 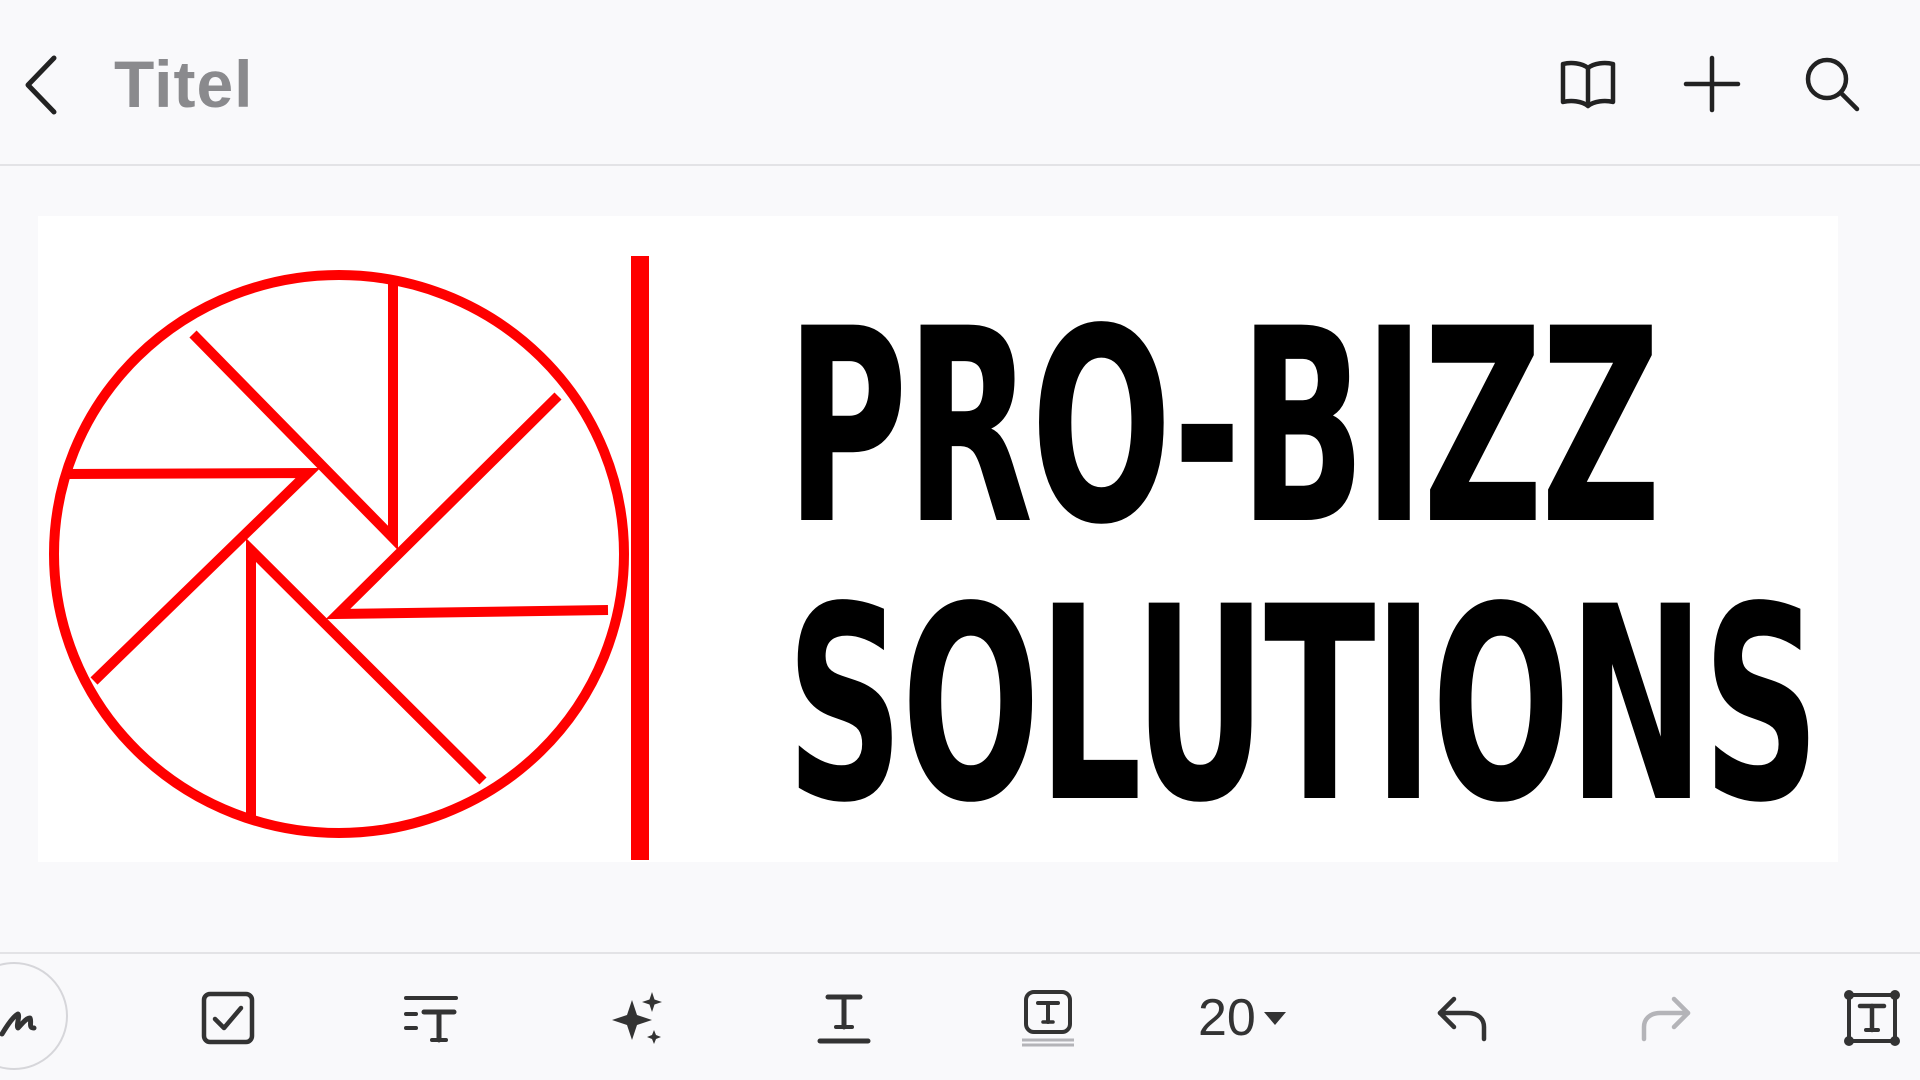 I want to click on redo-icon, so click(x=1666, y=1019).